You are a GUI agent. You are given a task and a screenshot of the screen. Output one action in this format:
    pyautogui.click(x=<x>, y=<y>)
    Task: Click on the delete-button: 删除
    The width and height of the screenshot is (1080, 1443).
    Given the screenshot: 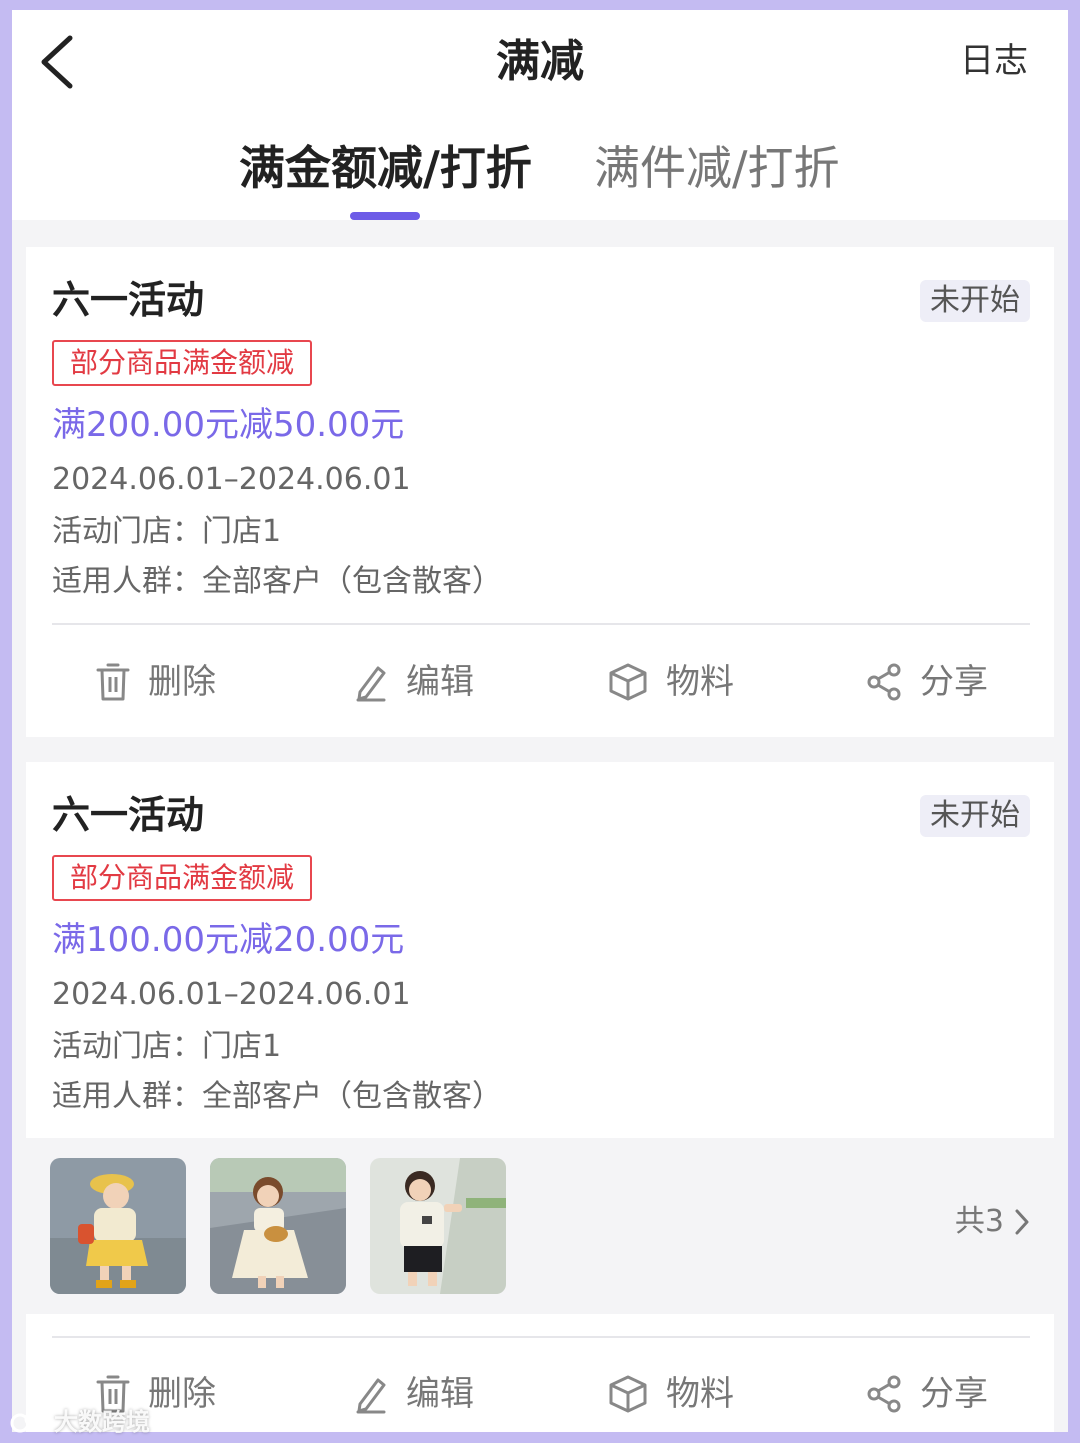 What is the action you would take?
    pyautogui.click(x=156, y=682)
    